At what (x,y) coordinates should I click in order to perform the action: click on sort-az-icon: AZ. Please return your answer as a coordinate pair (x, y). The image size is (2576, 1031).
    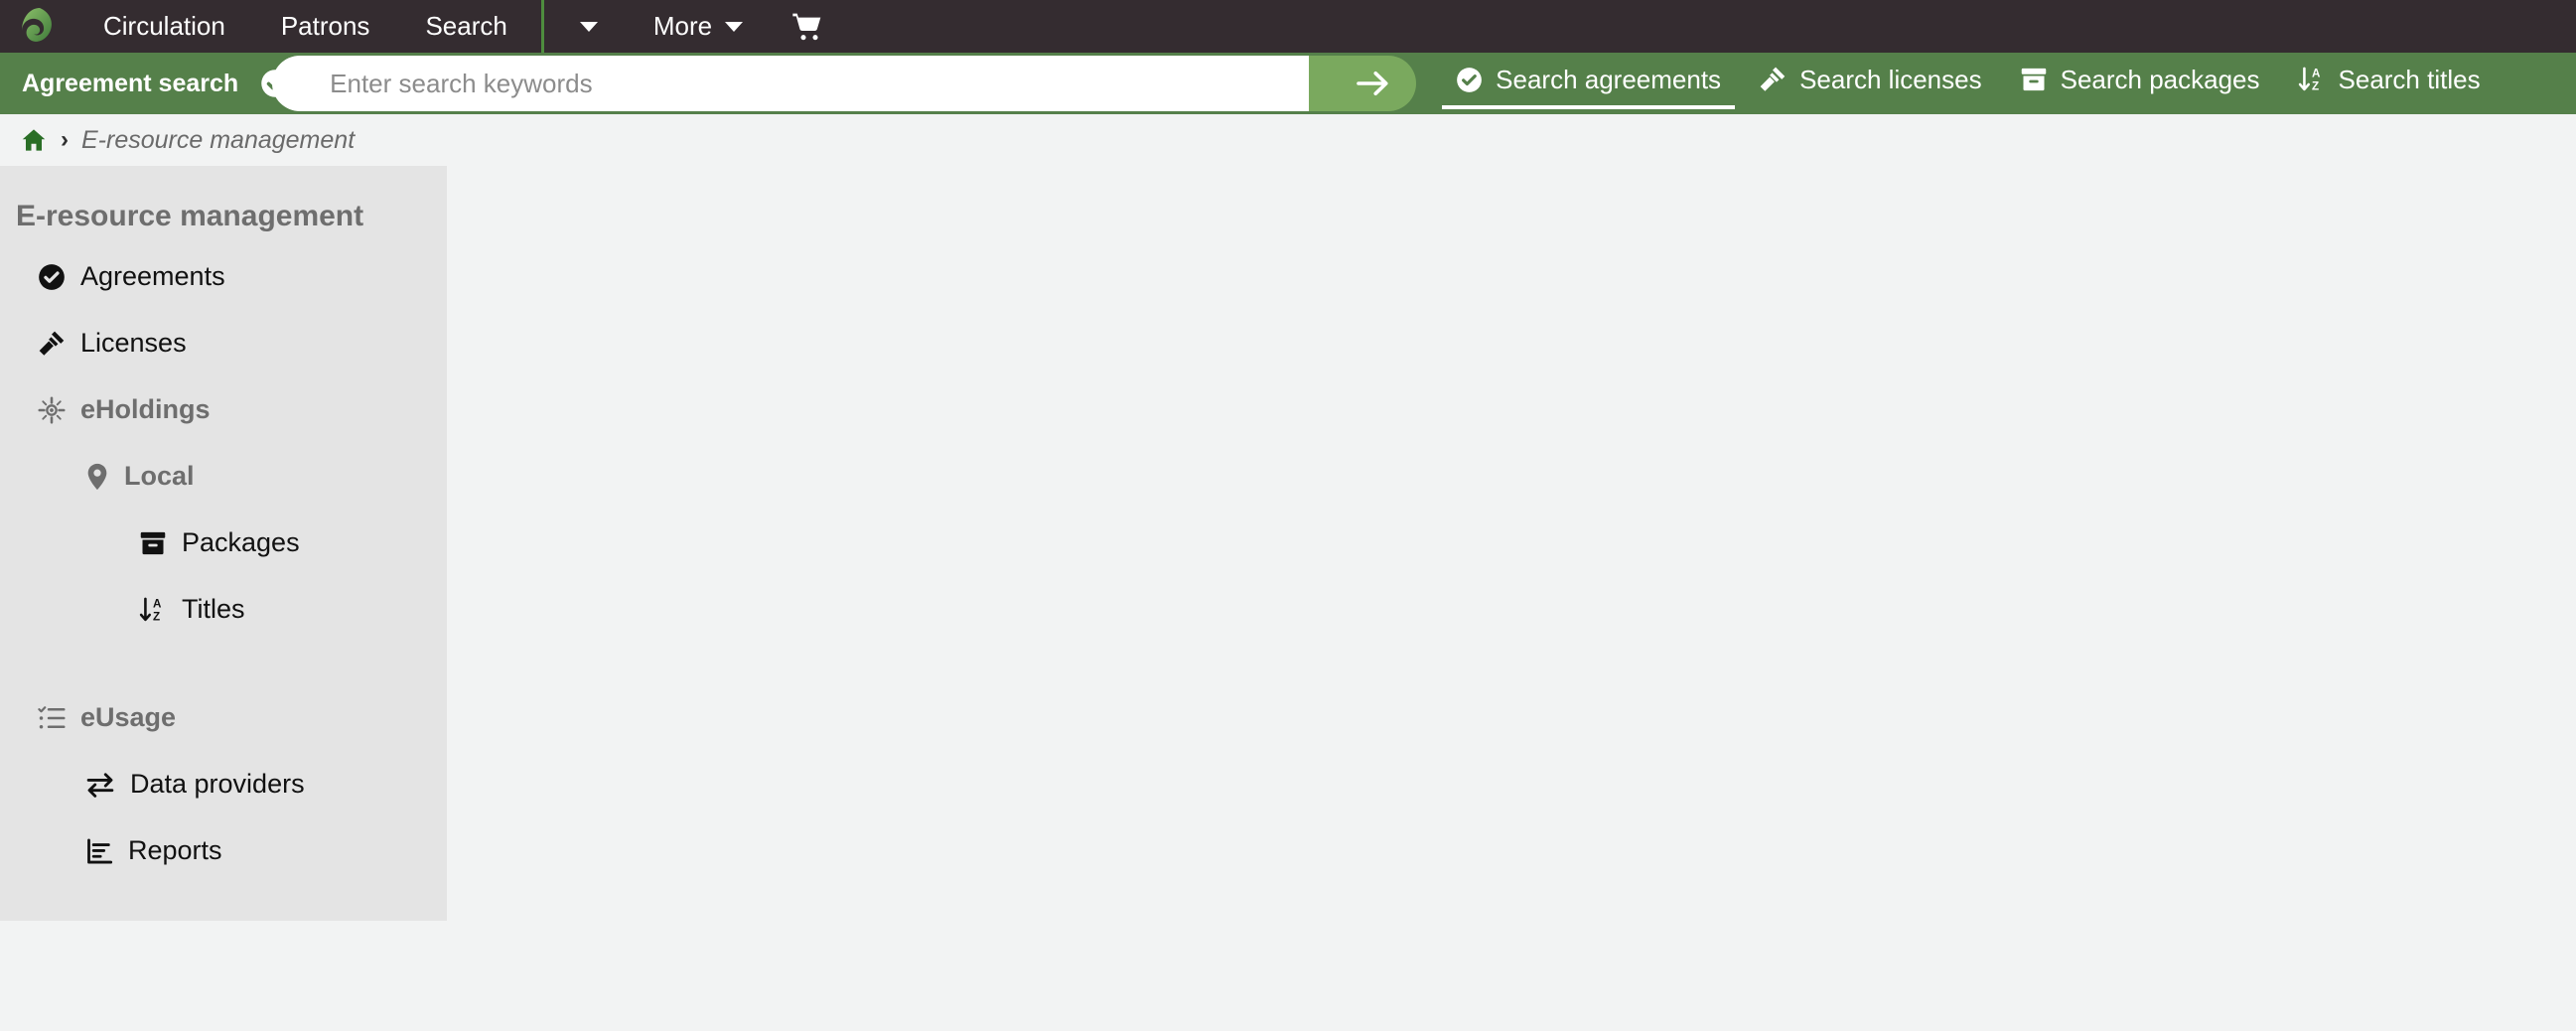
    Looking at the image, I should click on (153, 610).